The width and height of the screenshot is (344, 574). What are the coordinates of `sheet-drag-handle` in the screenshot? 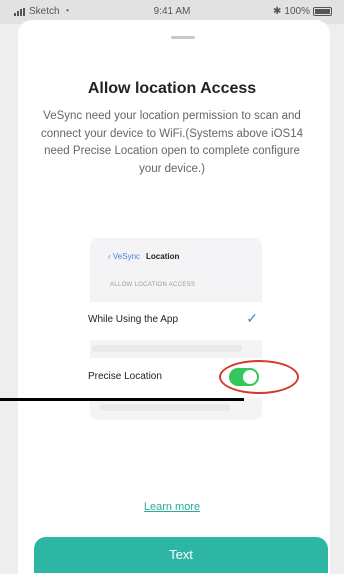 It's located at (183, 37).